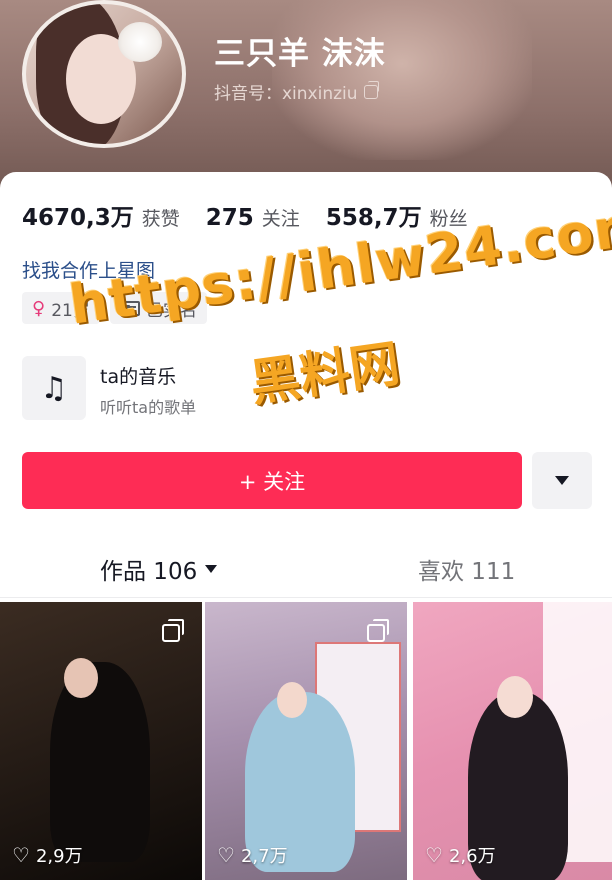 The height and width of the screenshot is (880, 612). Describe the element at coordinates (286, 94) in the screenshot. I see `douyin-id-text: 抖音号：xinxinziu` at that location.